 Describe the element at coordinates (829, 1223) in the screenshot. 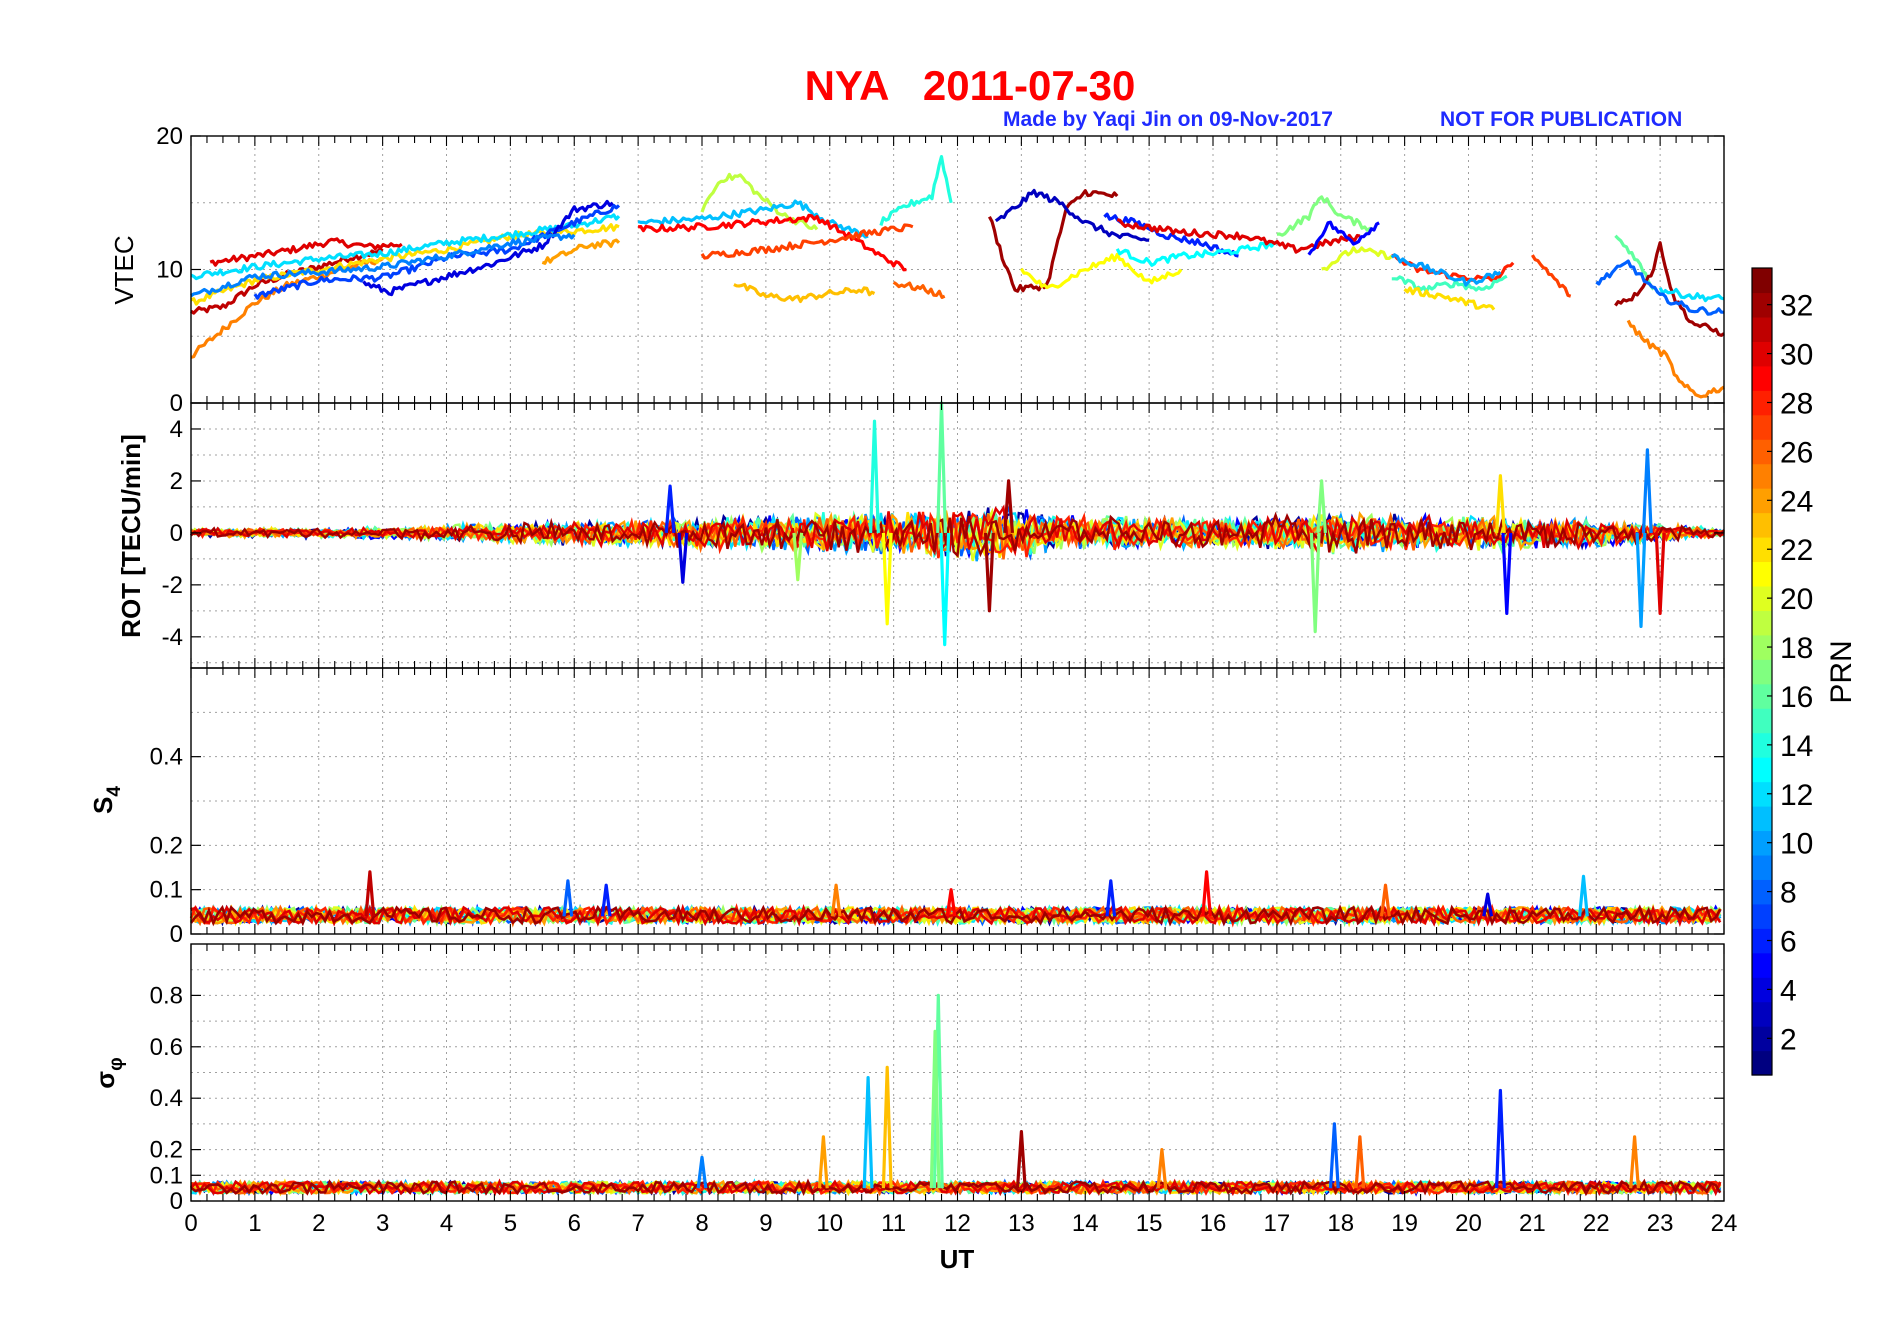

I see `x-tick-label: 10` at that location.